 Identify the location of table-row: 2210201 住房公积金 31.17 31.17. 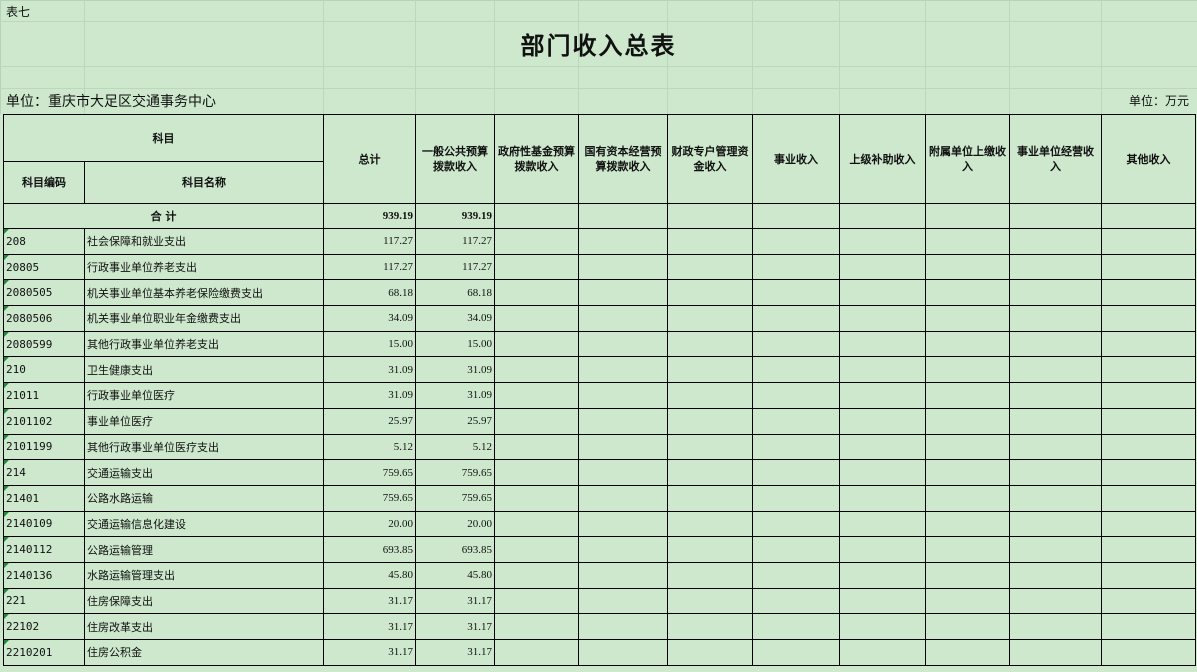
(599, 652).